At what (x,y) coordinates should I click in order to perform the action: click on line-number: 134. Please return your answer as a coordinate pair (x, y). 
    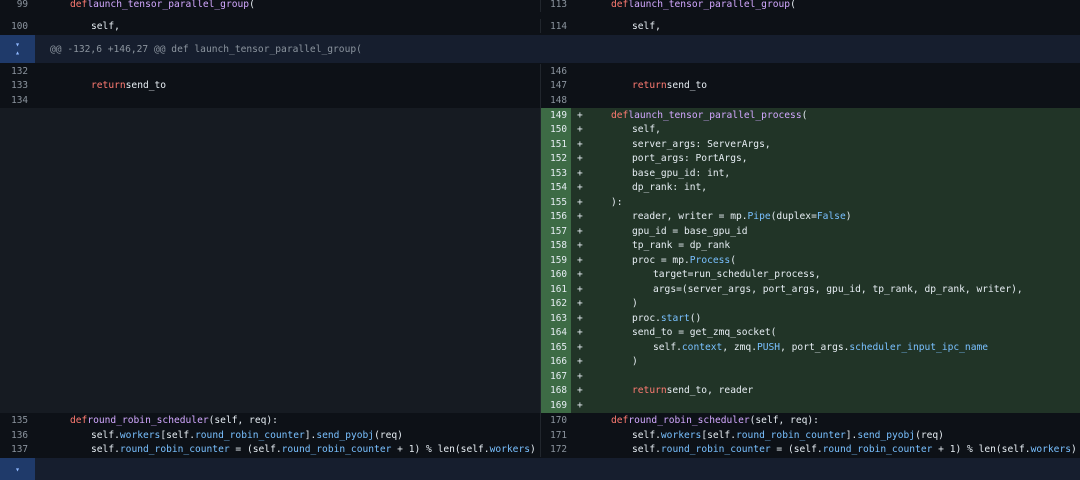
    Looking at the image, I should click on (14, 100).